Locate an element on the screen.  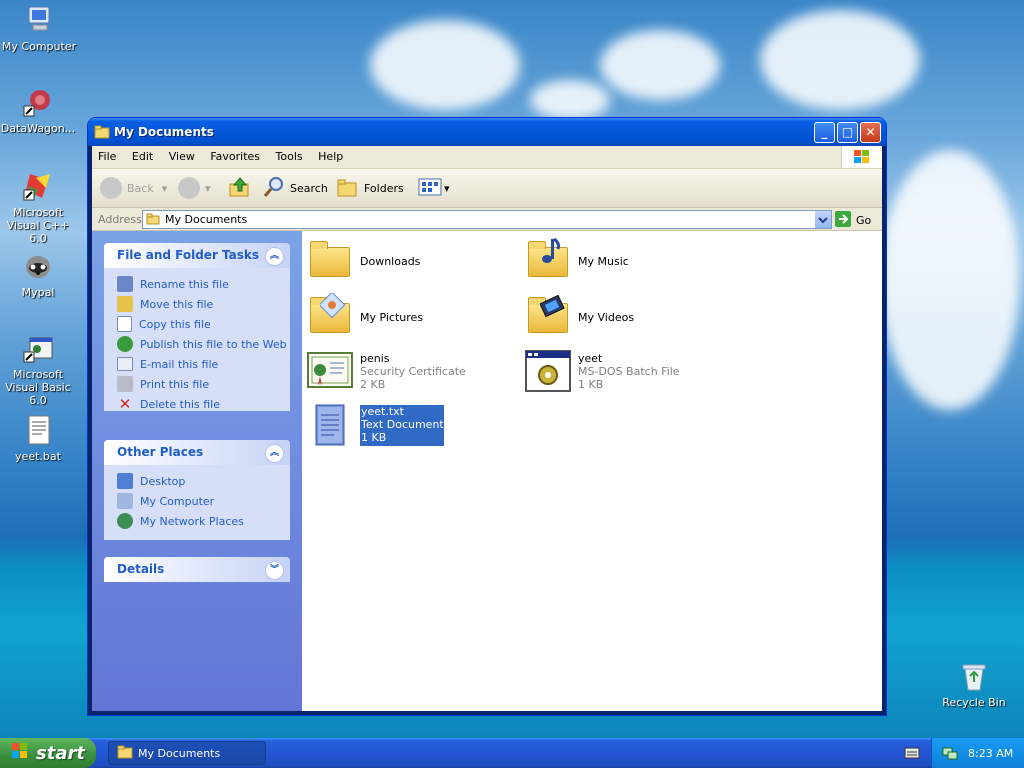
file-item-my-pictures: My Pictures is located at coordinates (364, 317).